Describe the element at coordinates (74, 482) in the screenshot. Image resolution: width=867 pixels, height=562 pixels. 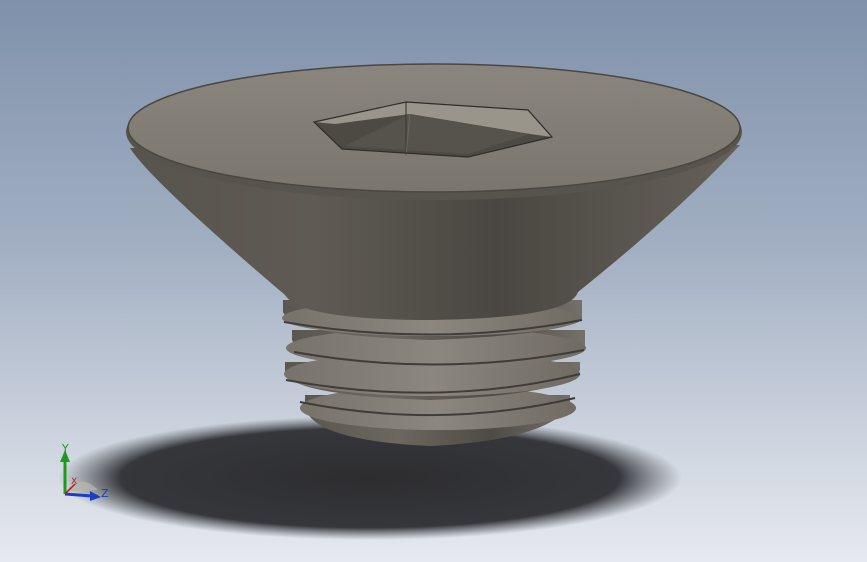
I see `x-axis-label: X` at that location.